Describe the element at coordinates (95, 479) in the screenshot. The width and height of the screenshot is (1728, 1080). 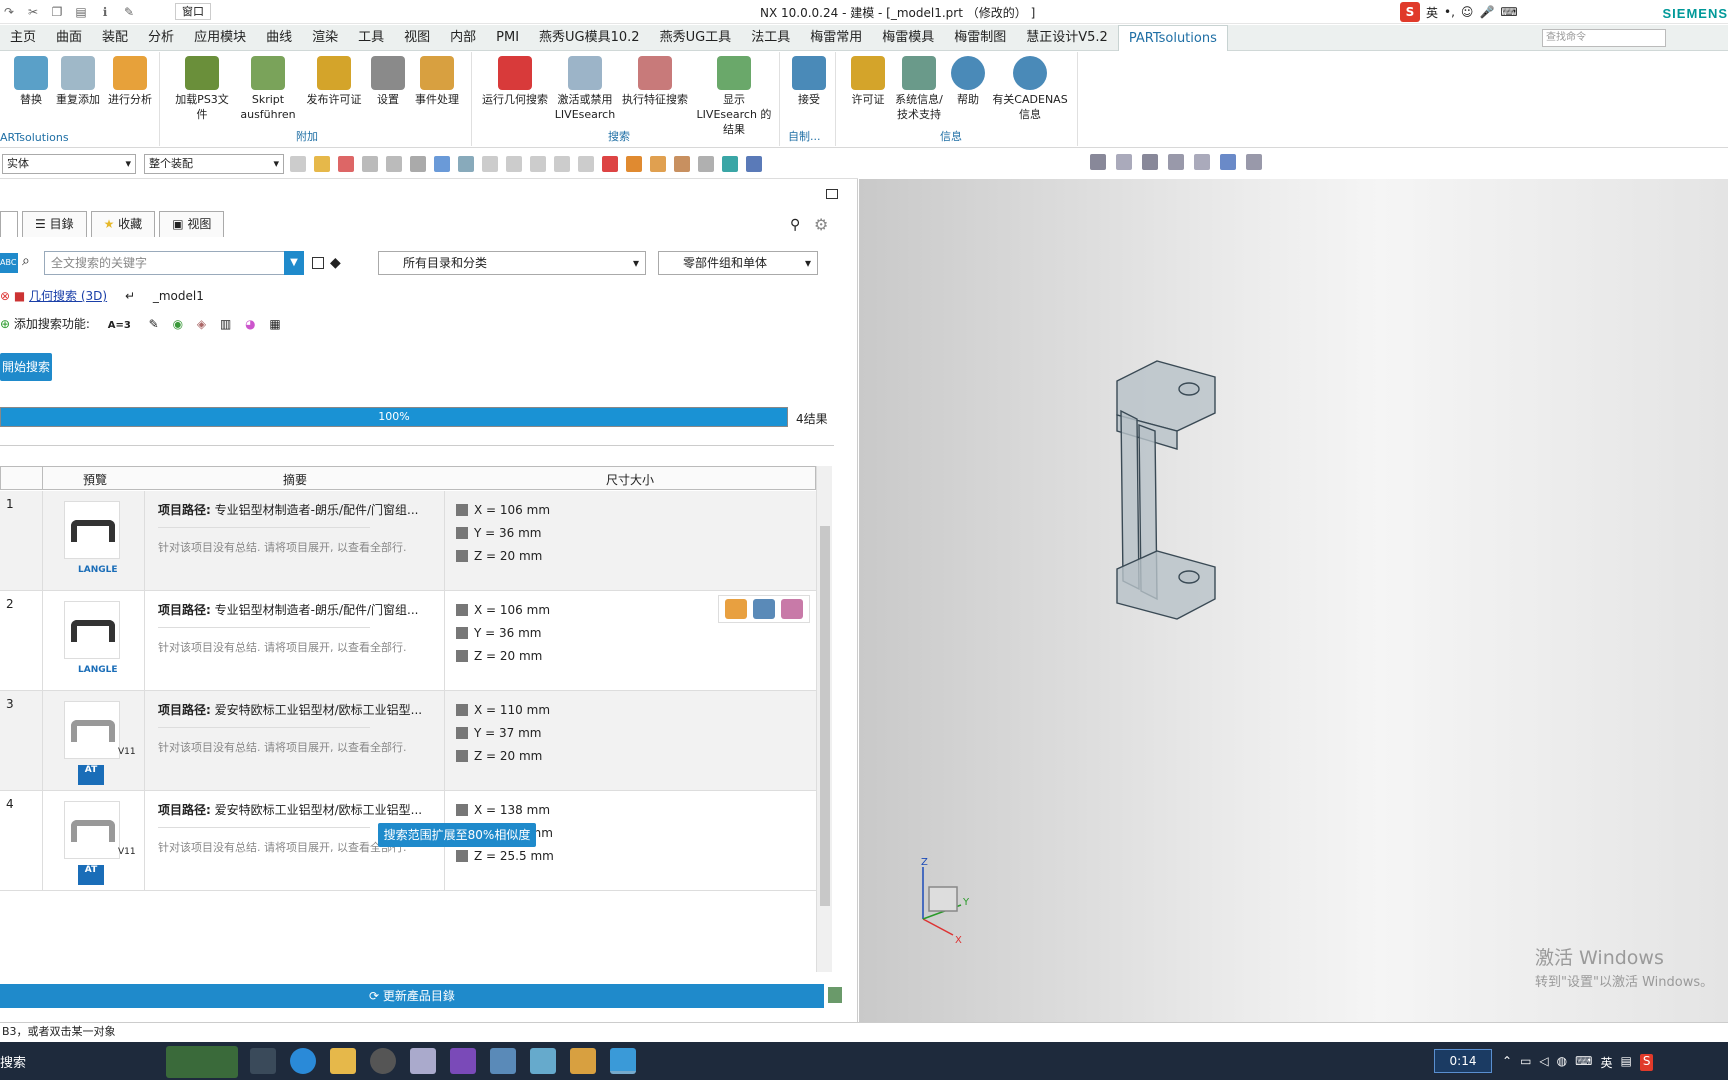
I see `col-preview: 預覽` at that location.